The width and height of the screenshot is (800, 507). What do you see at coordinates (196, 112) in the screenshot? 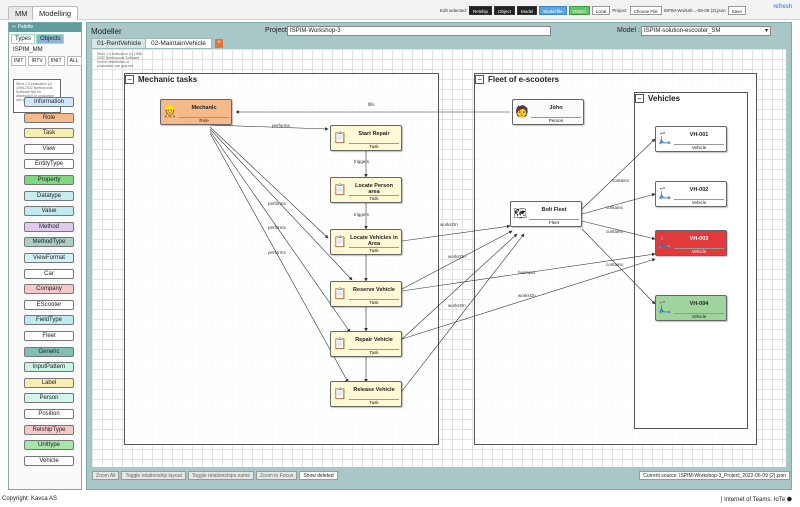
I see `object-mechanic: 👷 Mechanic Role` at bounding box center [196, 112].